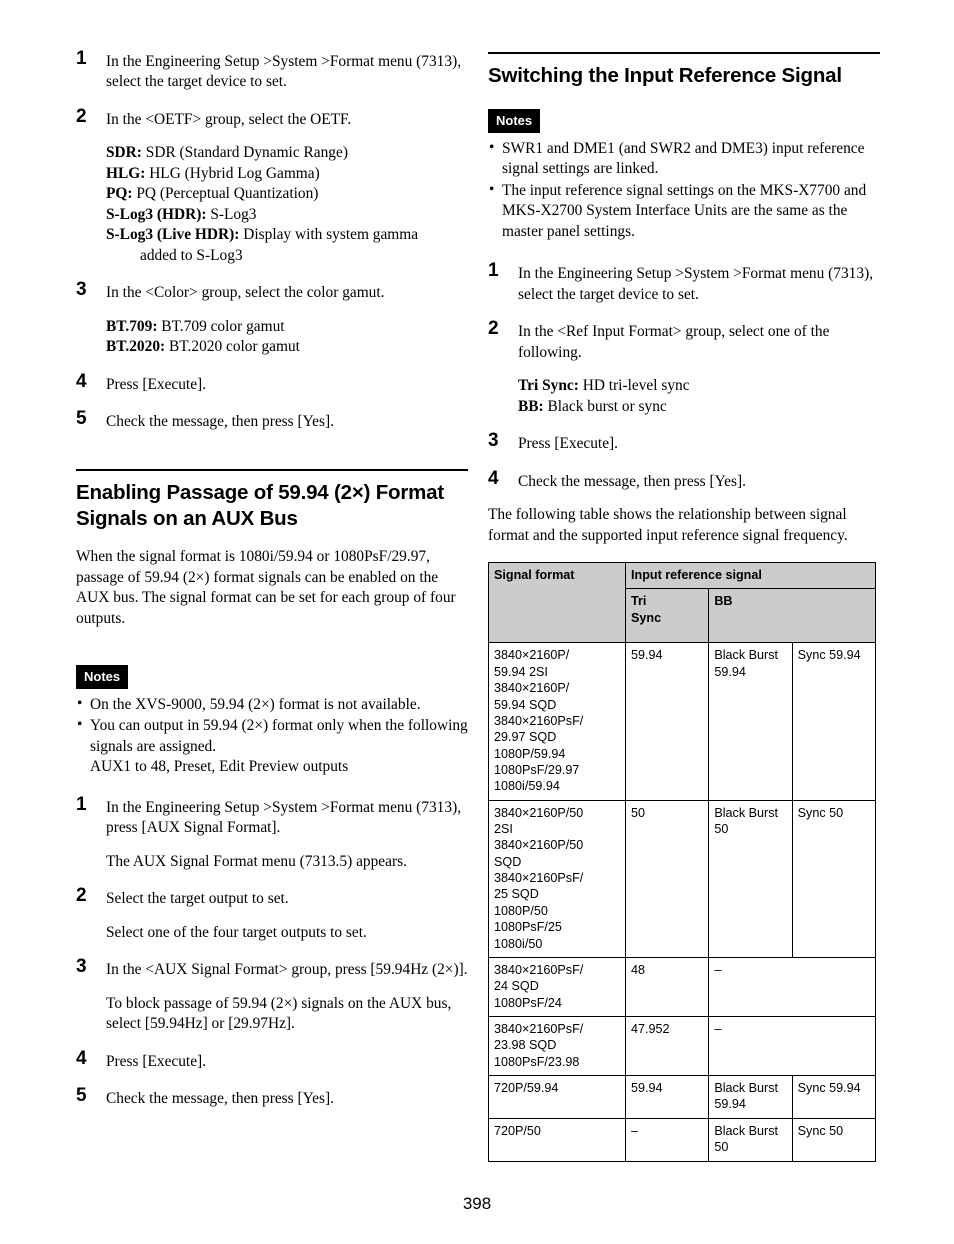  What do you see at coordinates (667, 1139) in the screenshot?
I see `cell-tri-sync: –` at bounding box center [667, 1139].